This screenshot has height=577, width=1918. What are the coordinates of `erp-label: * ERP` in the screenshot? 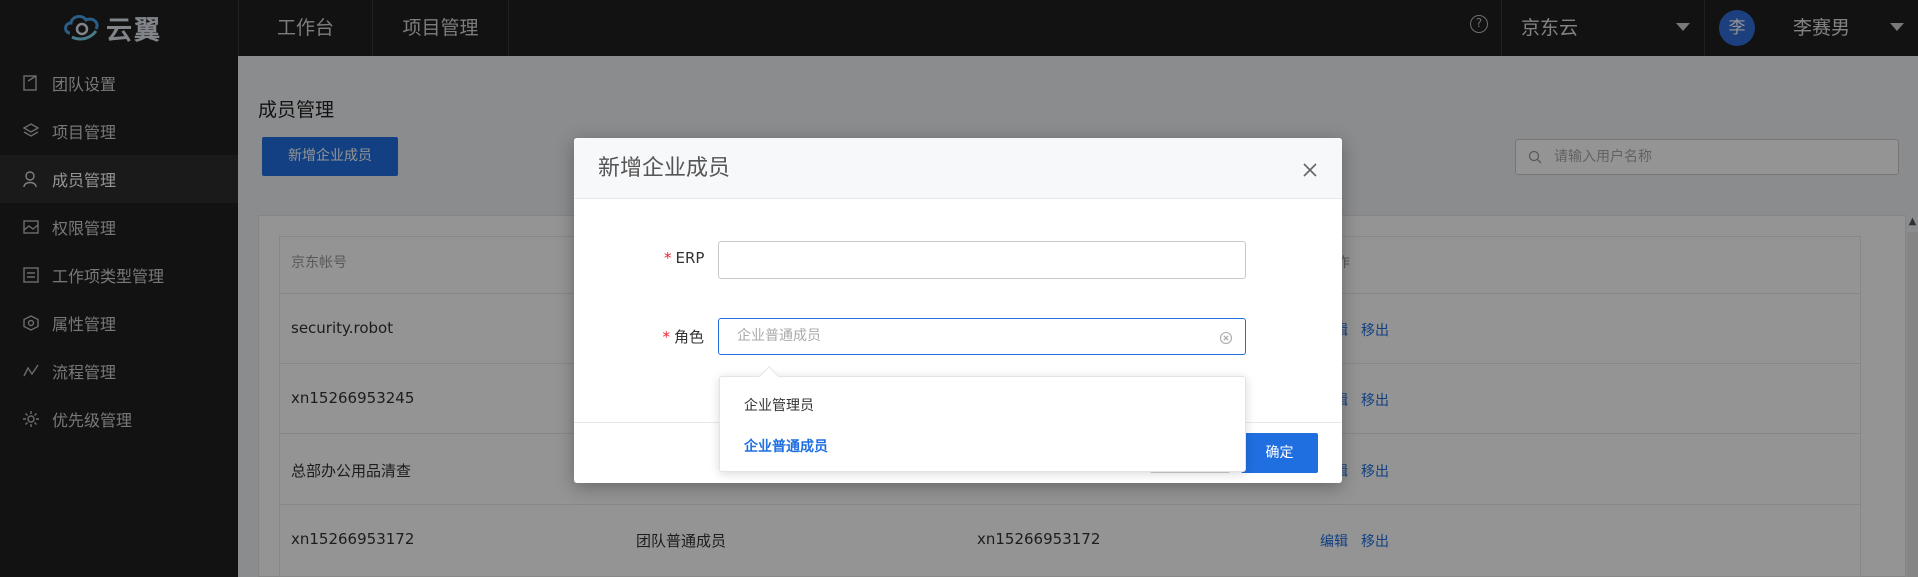 It's located at (684, 258).